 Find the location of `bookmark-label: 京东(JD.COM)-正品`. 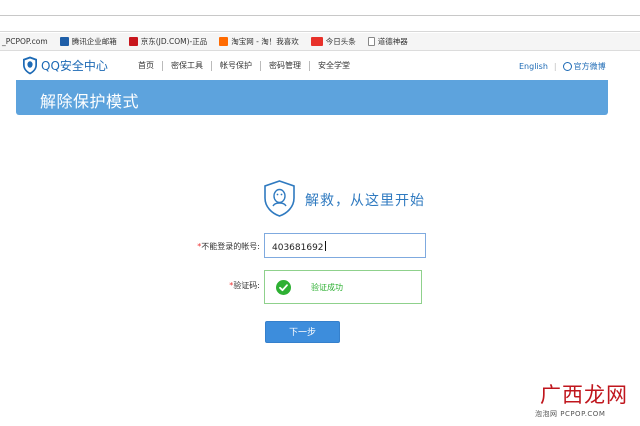

bookmark-label: 京东(JD.COM)-正品 is located at coordinates (174, 41).